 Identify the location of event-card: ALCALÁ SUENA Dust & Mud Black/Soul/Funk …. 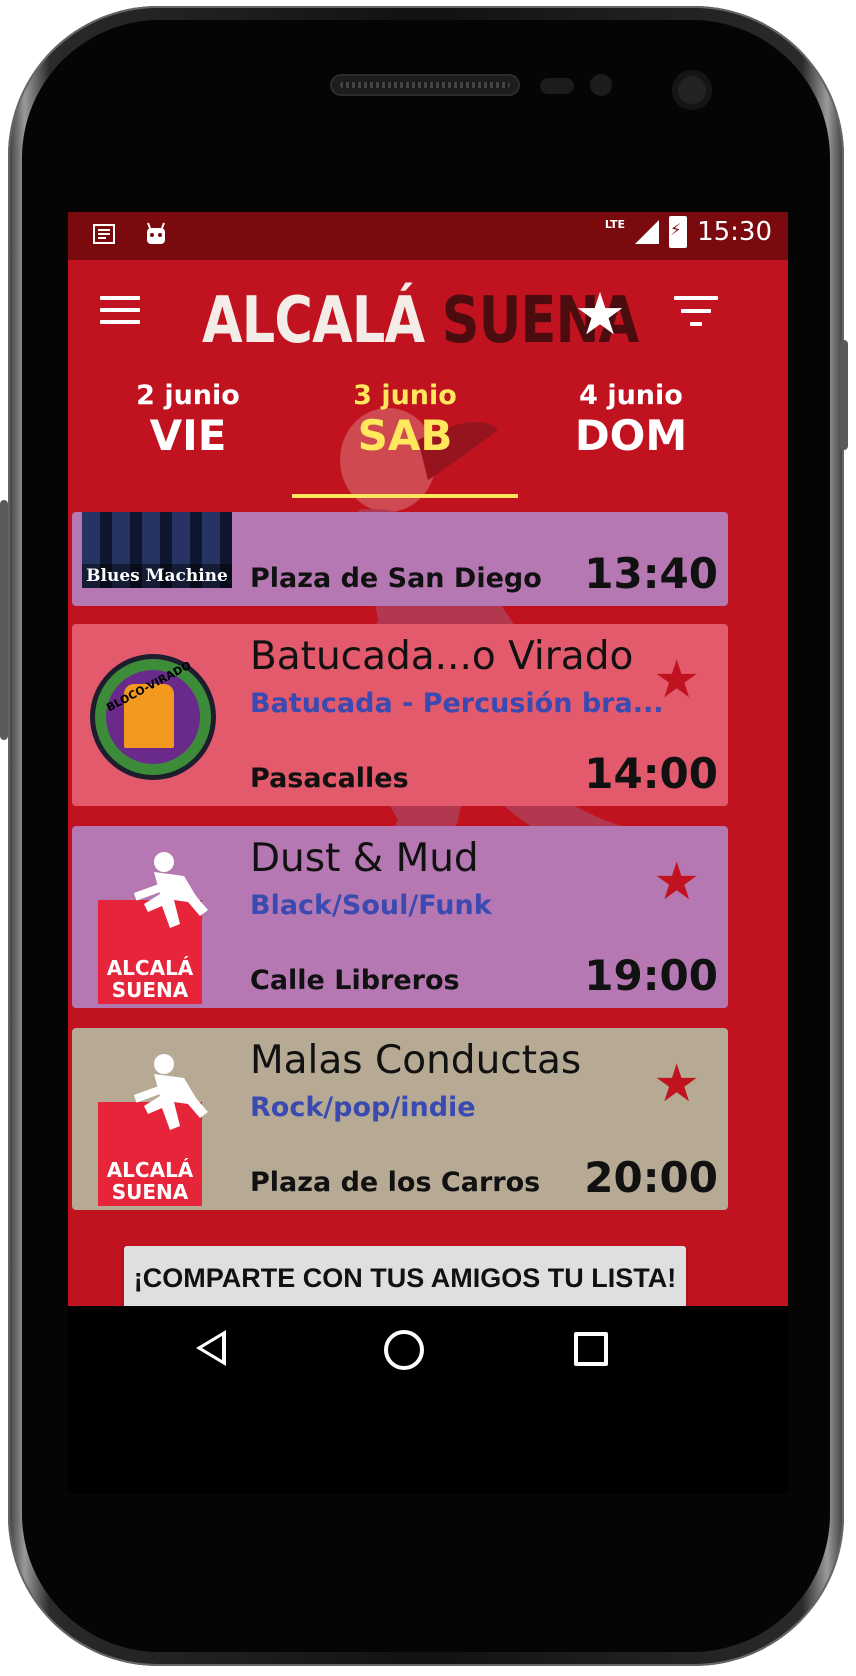
(400, 917).